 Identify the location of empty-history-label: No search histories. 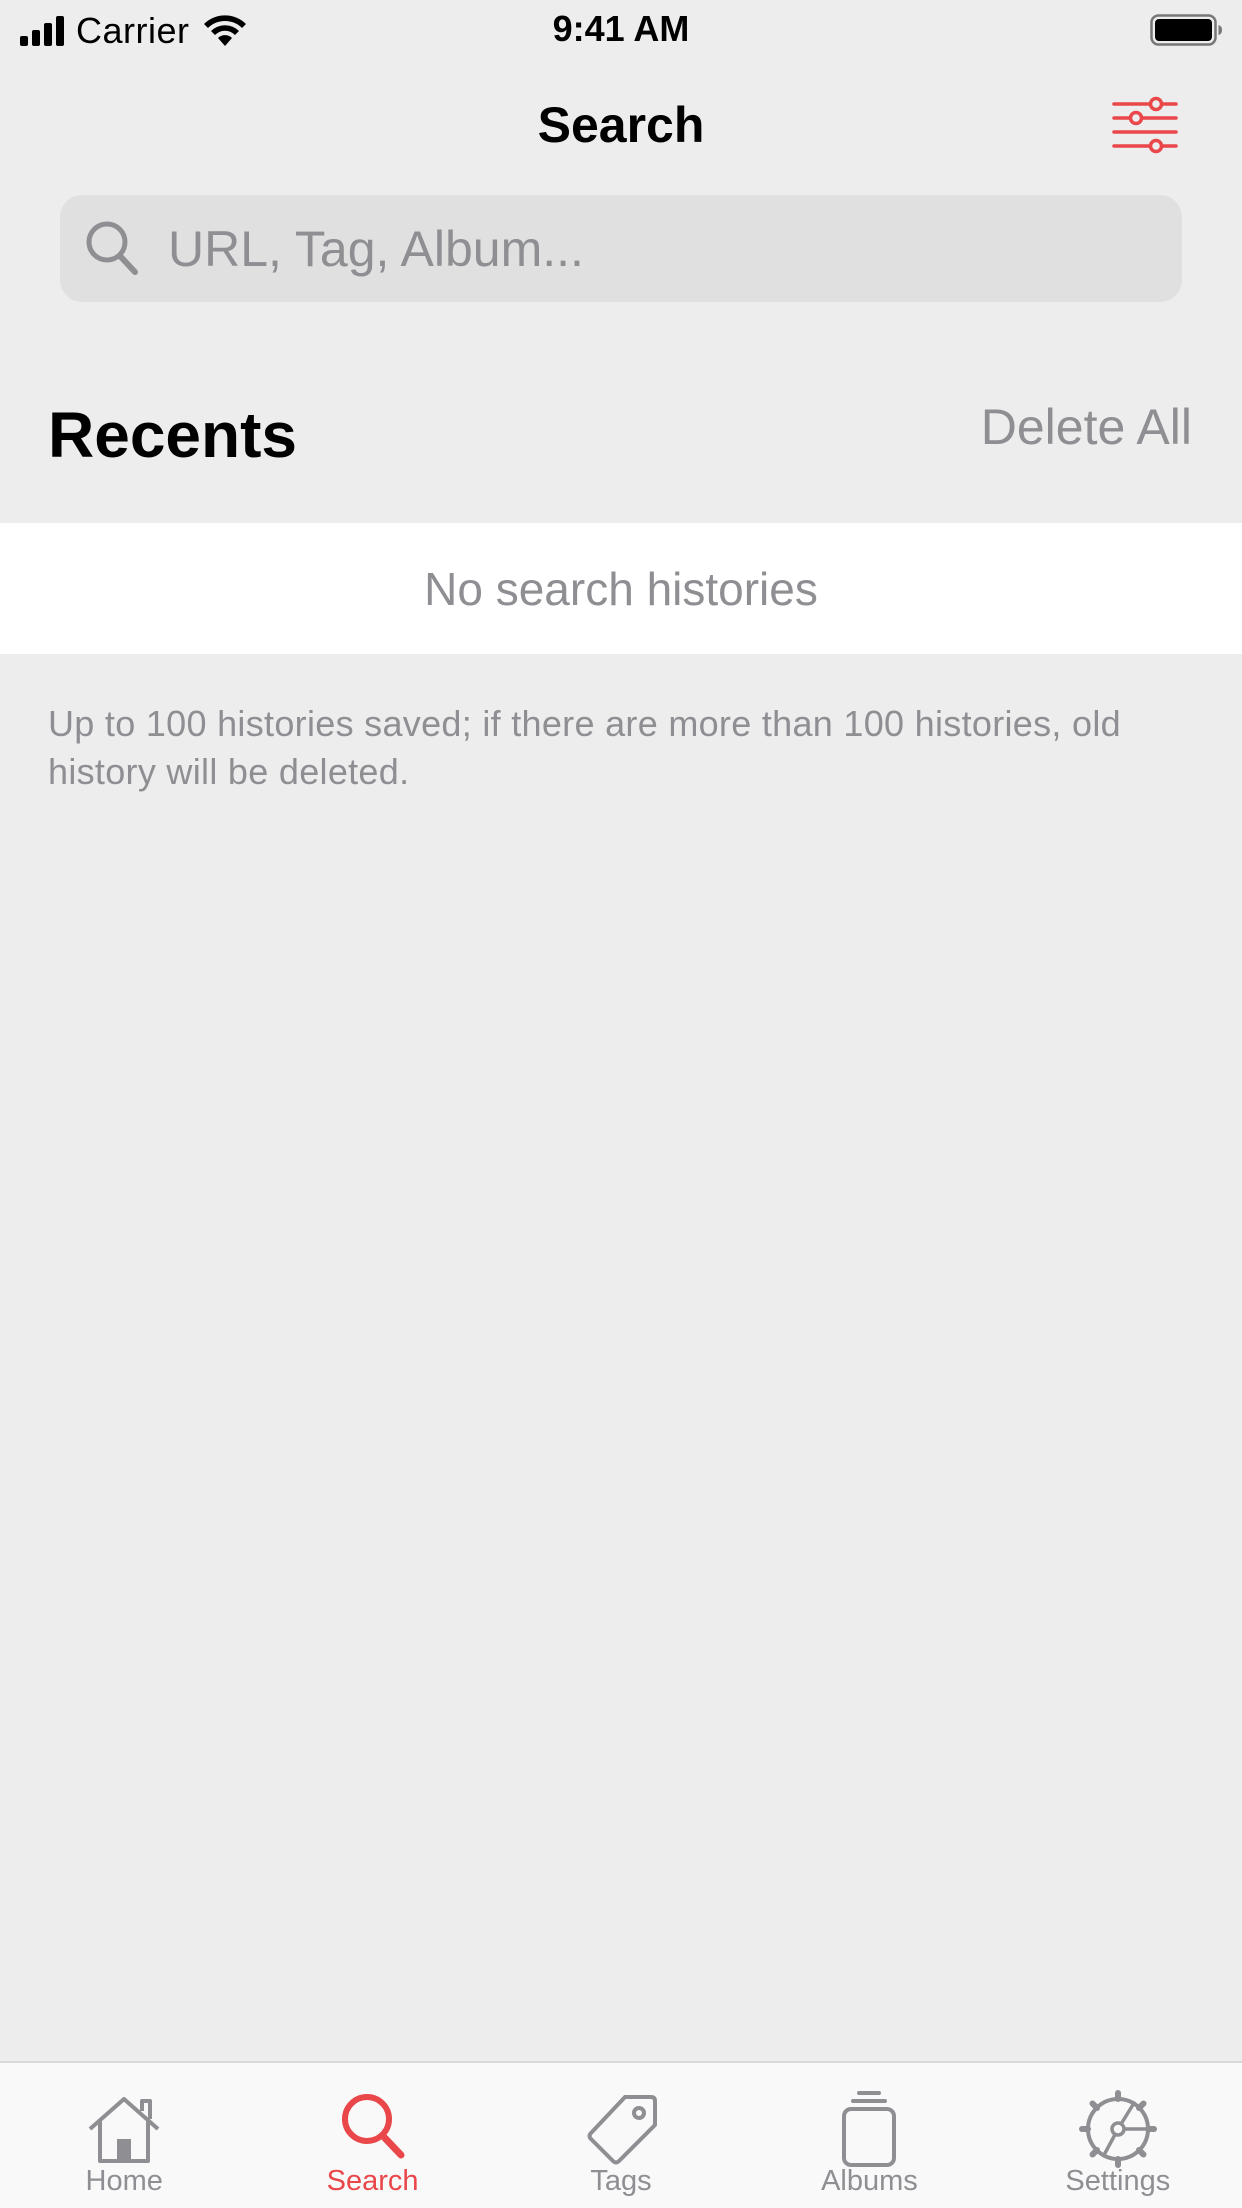
(621, 588).